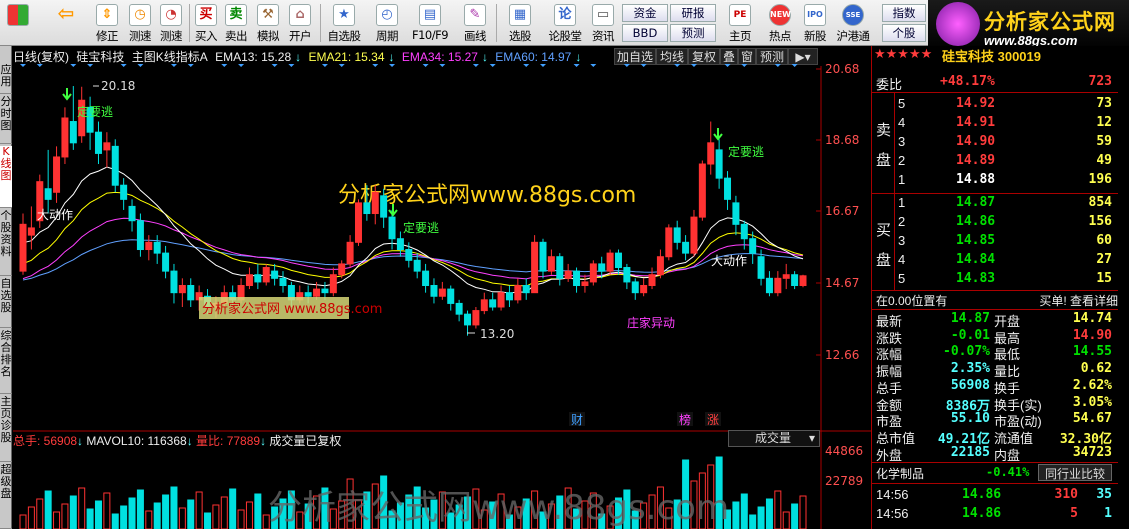  What do you see at coordinates (6, 429) in the screenshot?
I see `tab-diagnose: 主页诊股` at bounding box center [6, 429].